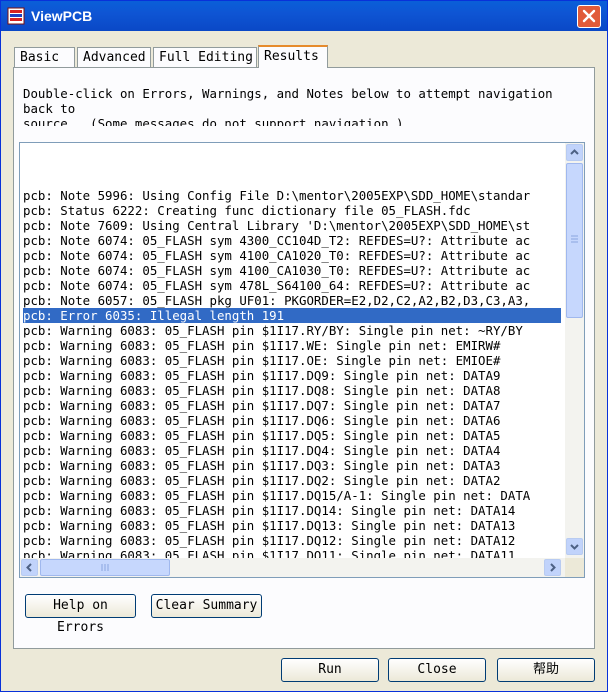 This screenshot has width=608, height=692. What do you see at coordinates (330, 670) in the screenshot?
I see `run-button: Run` at bounding box center [330, 670].